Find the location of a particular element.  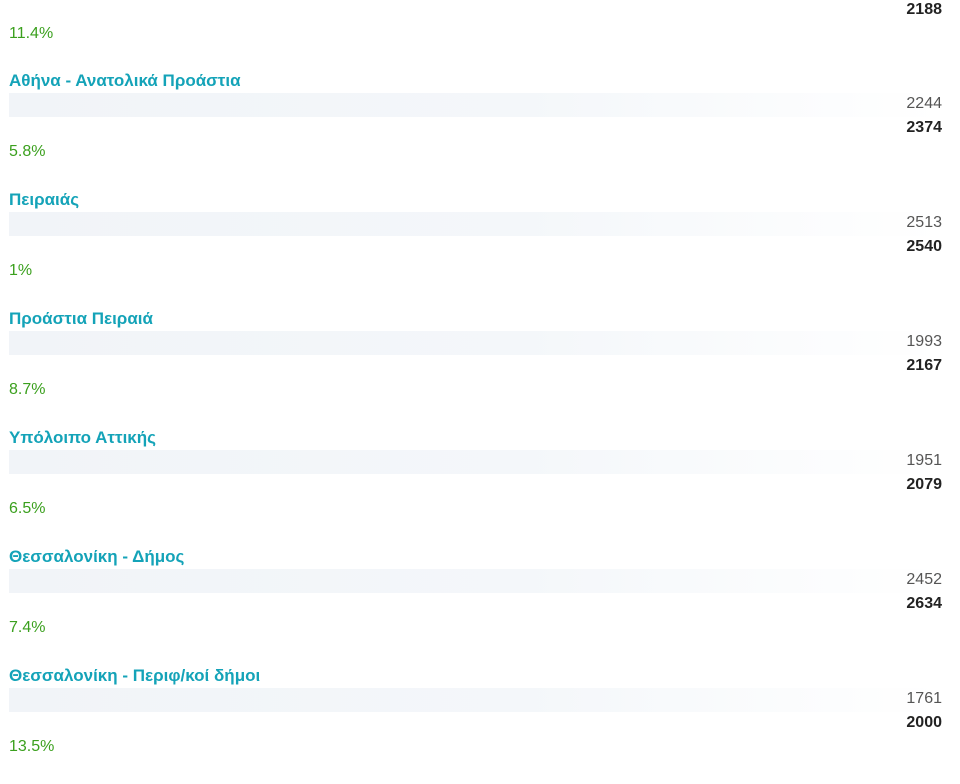

current-value: 2167 is located at coordinates (924, 365).